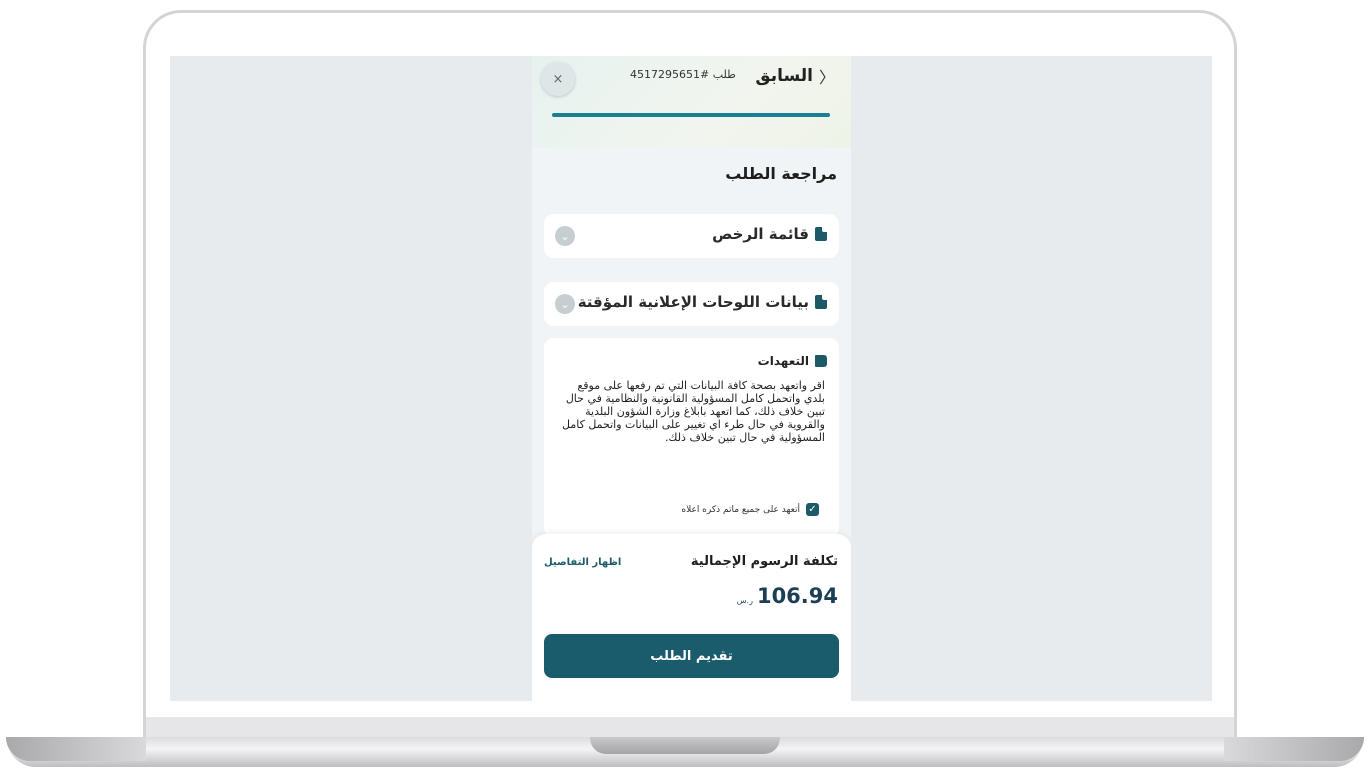 The height and width of the screenshot is (774, 1370). Describe the element at coordinates (76, 749) in the screenshot. I see `laptop-base-left` at that location.